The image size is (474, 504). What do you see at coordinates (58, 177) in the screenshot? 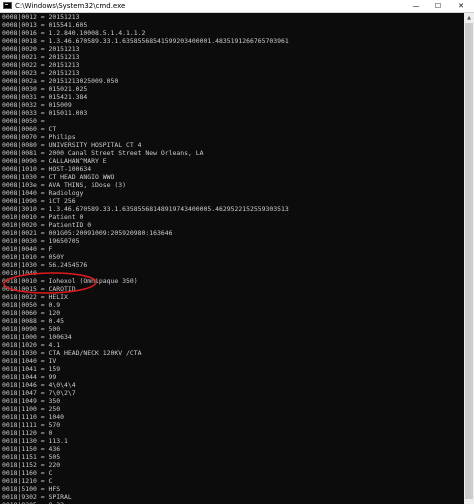
I see `console-line: 0008|1030 = CT HEAD ANGIO WWO` at bounding box center [58, 177].